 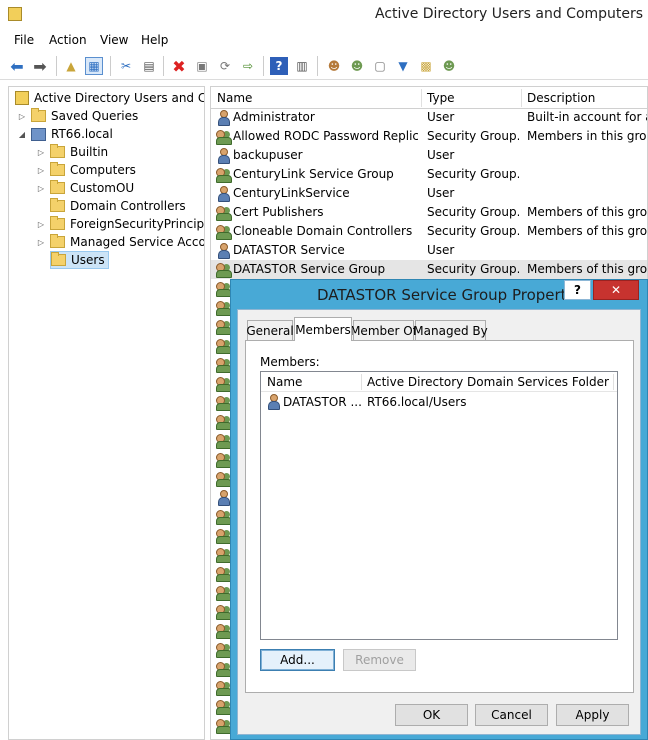 I want to click on tree-item-builtin: ▷ Builtin, so click(x=72, y=152).